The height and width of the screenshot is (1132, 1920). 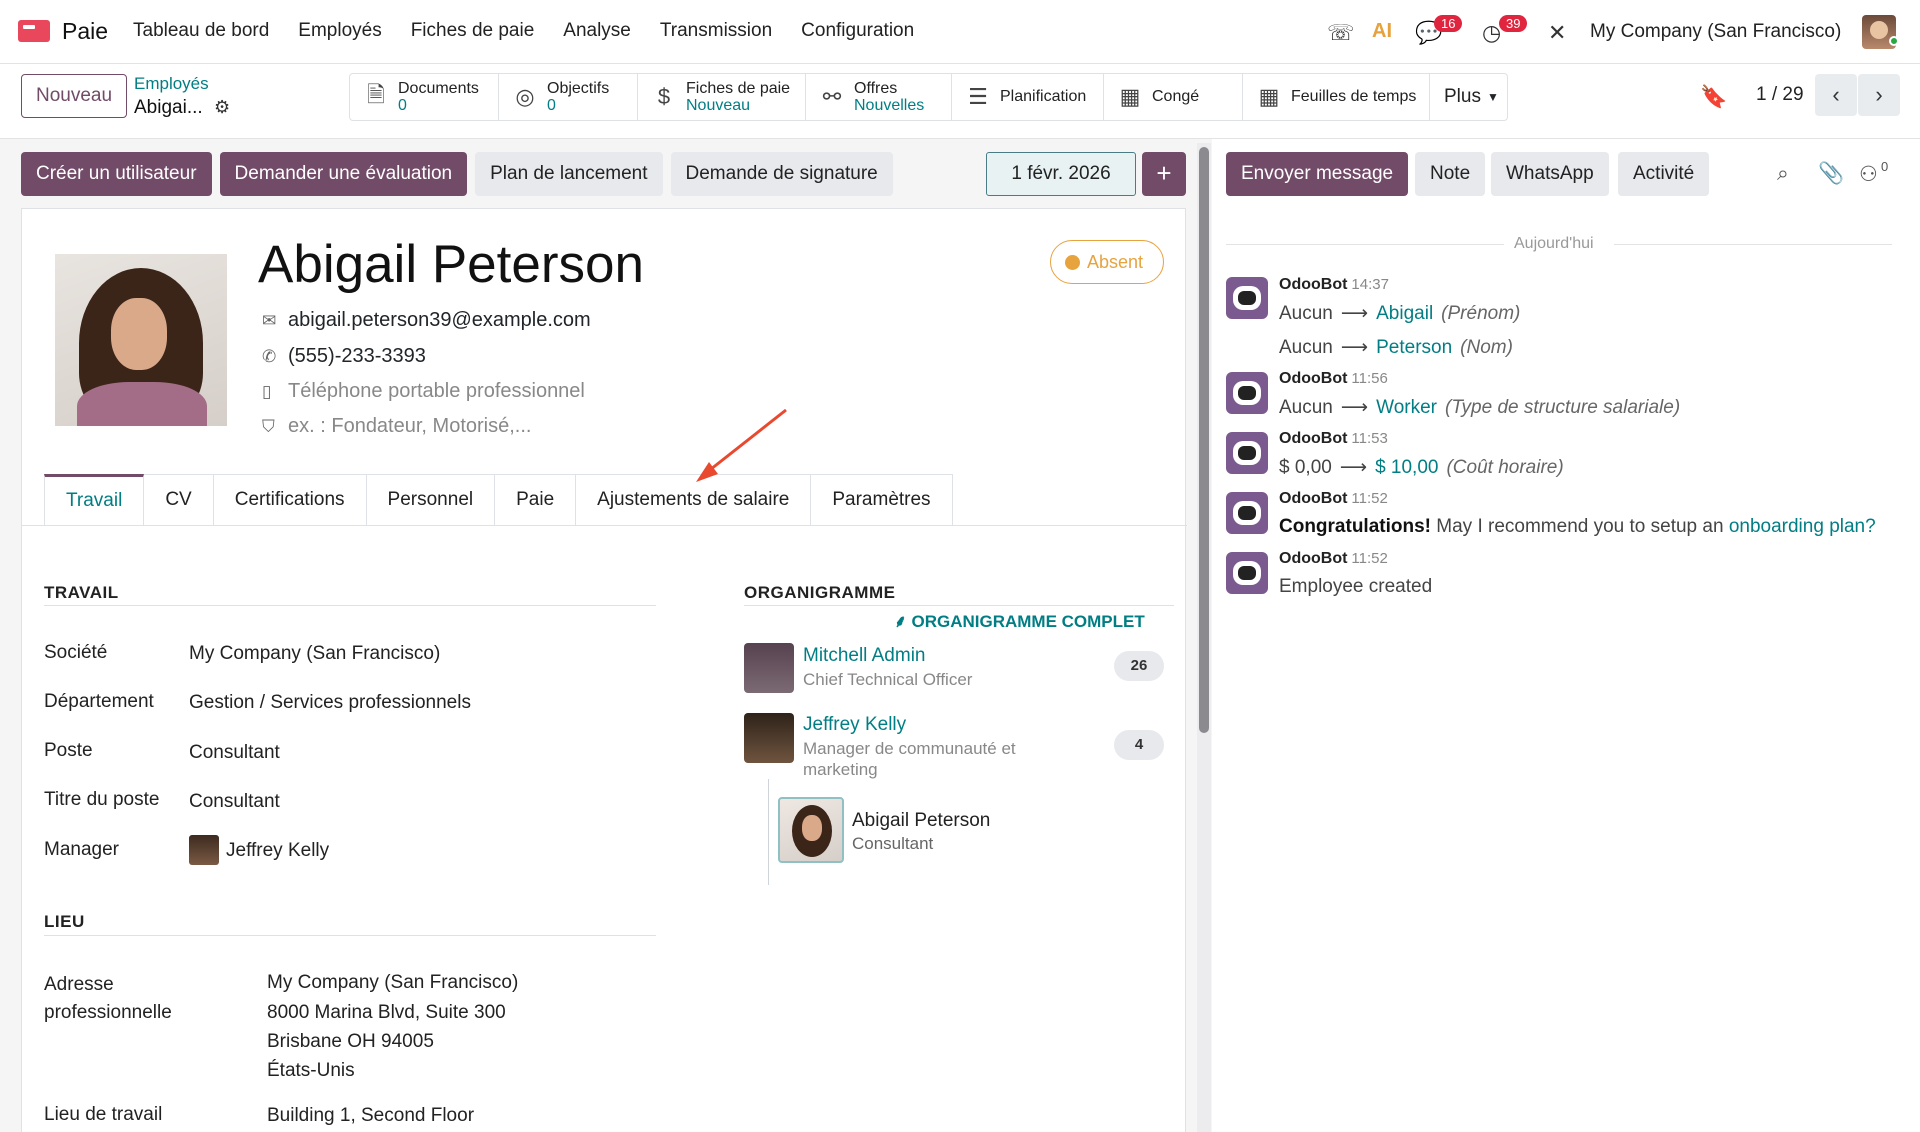 What do you see at coordinates (1554, 243) in the screenshot?
I see `today-separator: Aujourd'hui` at bounding box center [1554, 243].